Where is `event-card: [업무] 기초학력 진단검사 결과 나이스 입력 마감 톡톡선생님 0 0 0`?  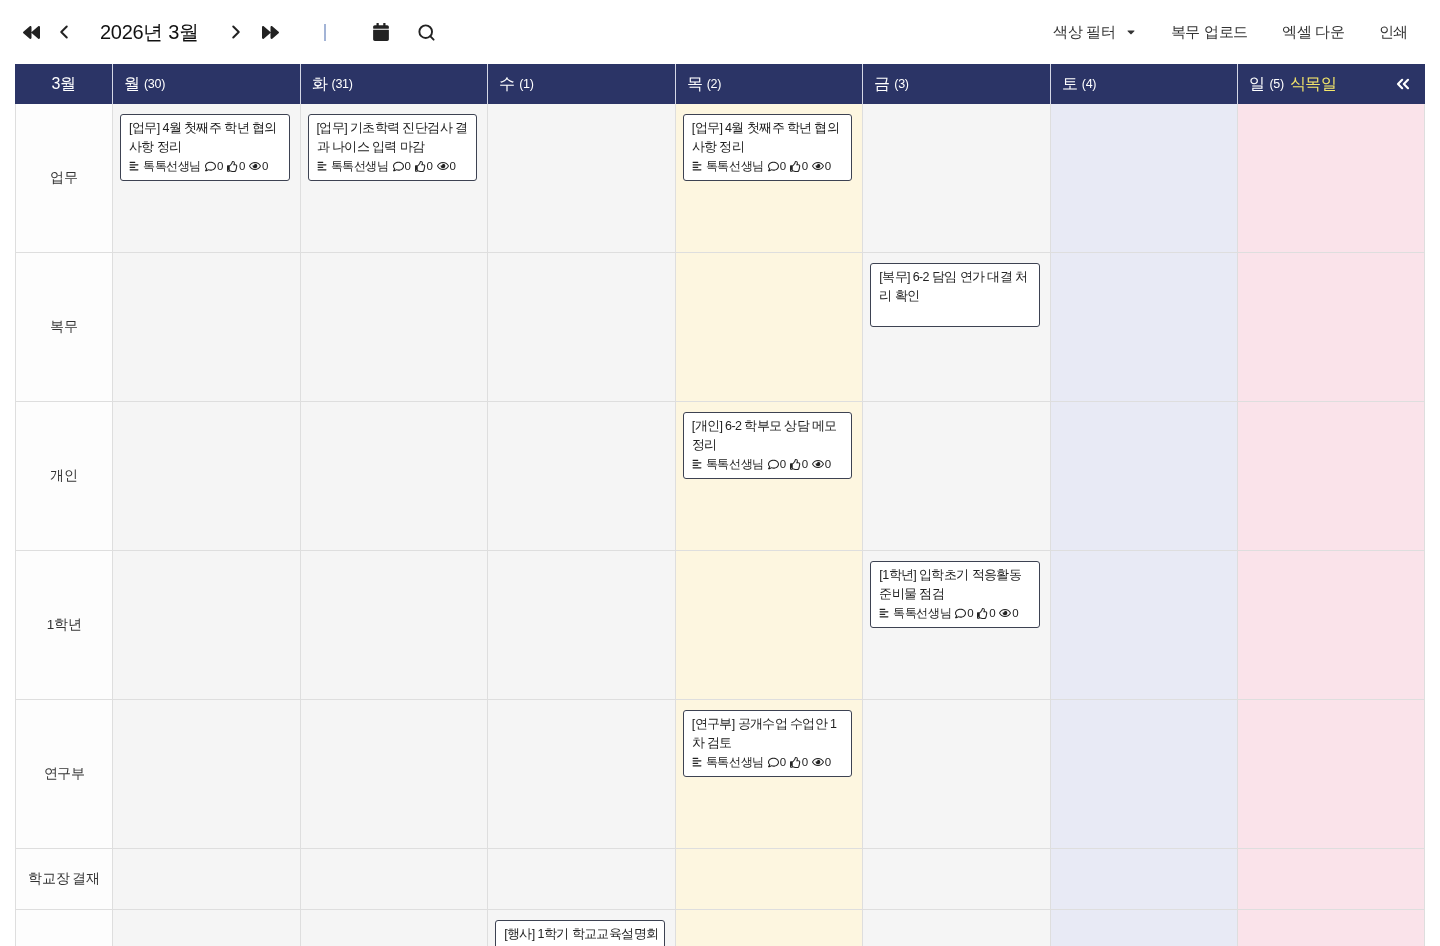
event-card: [업무] 기초학력 진단검사 결과 나이스 입력 마감 톡톡선생님 0 0 0 is located at coordinates (392, 147).